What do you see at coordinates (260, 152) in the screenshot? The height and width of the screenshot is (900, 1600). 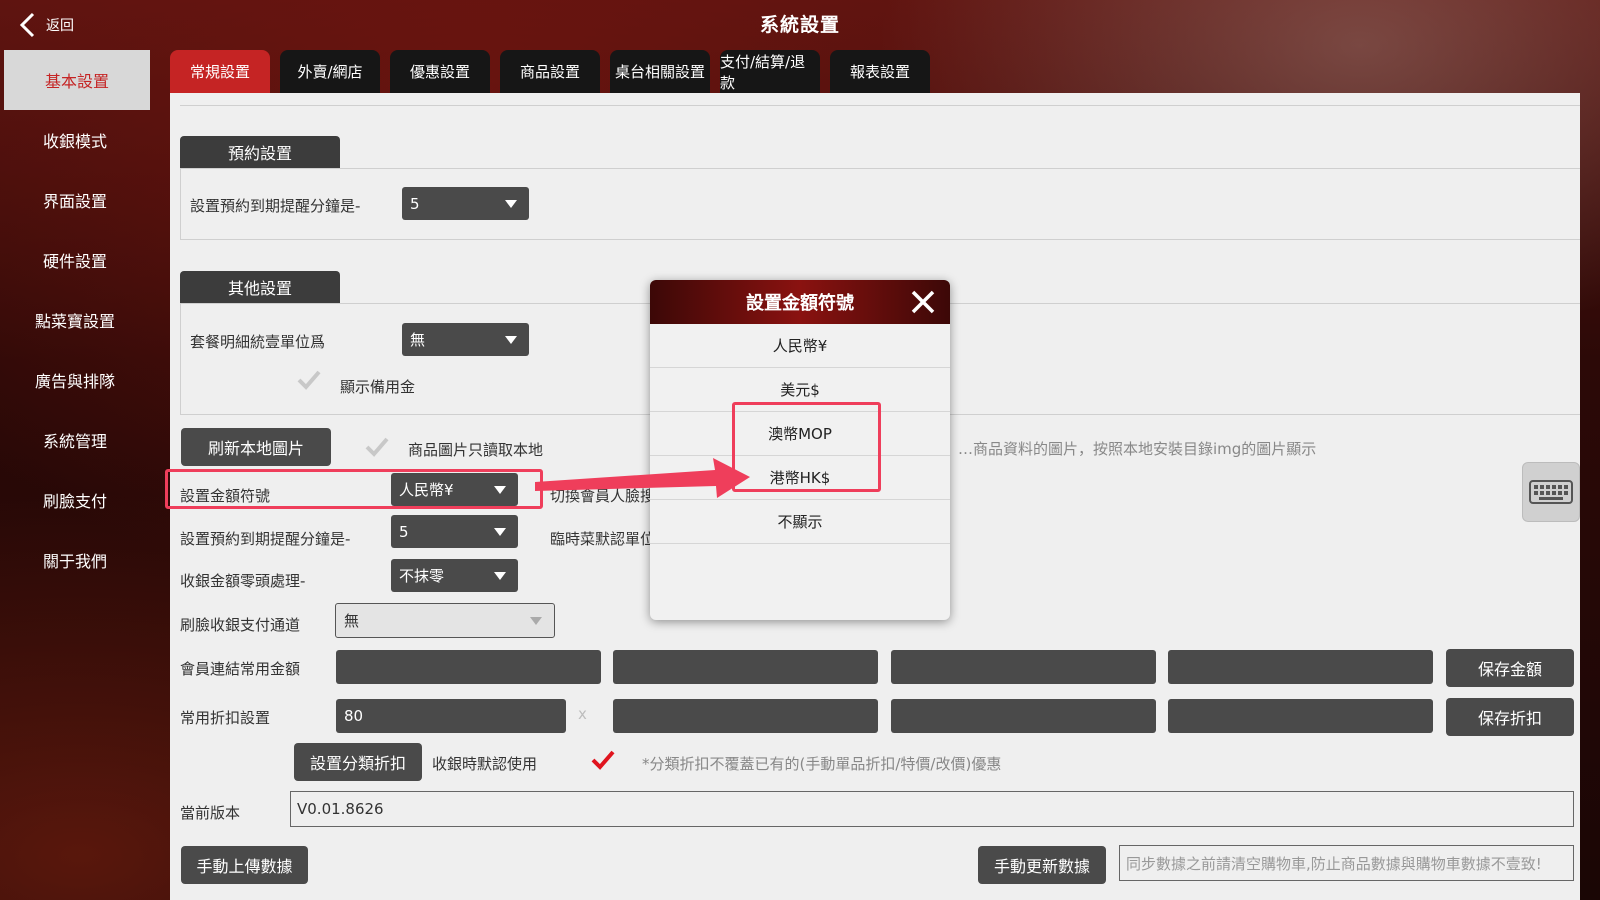 I see `reservation-section-header: 預約設置` at bounding box center [260, 152].